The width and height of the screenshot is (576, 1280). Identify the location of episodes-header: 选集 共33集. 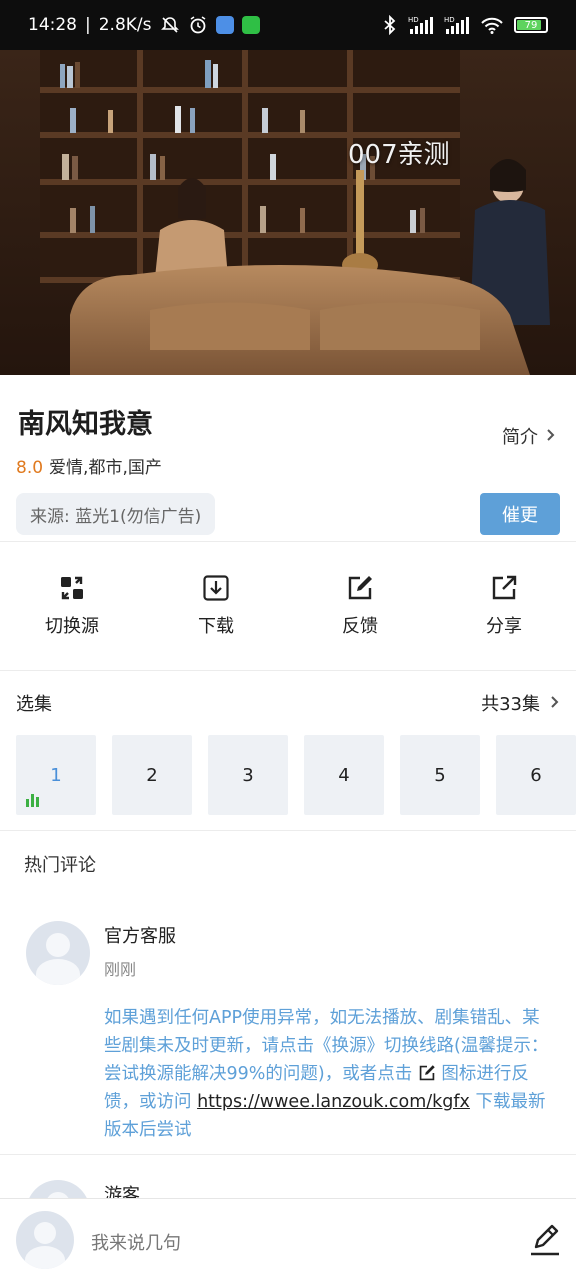
(288, 703).